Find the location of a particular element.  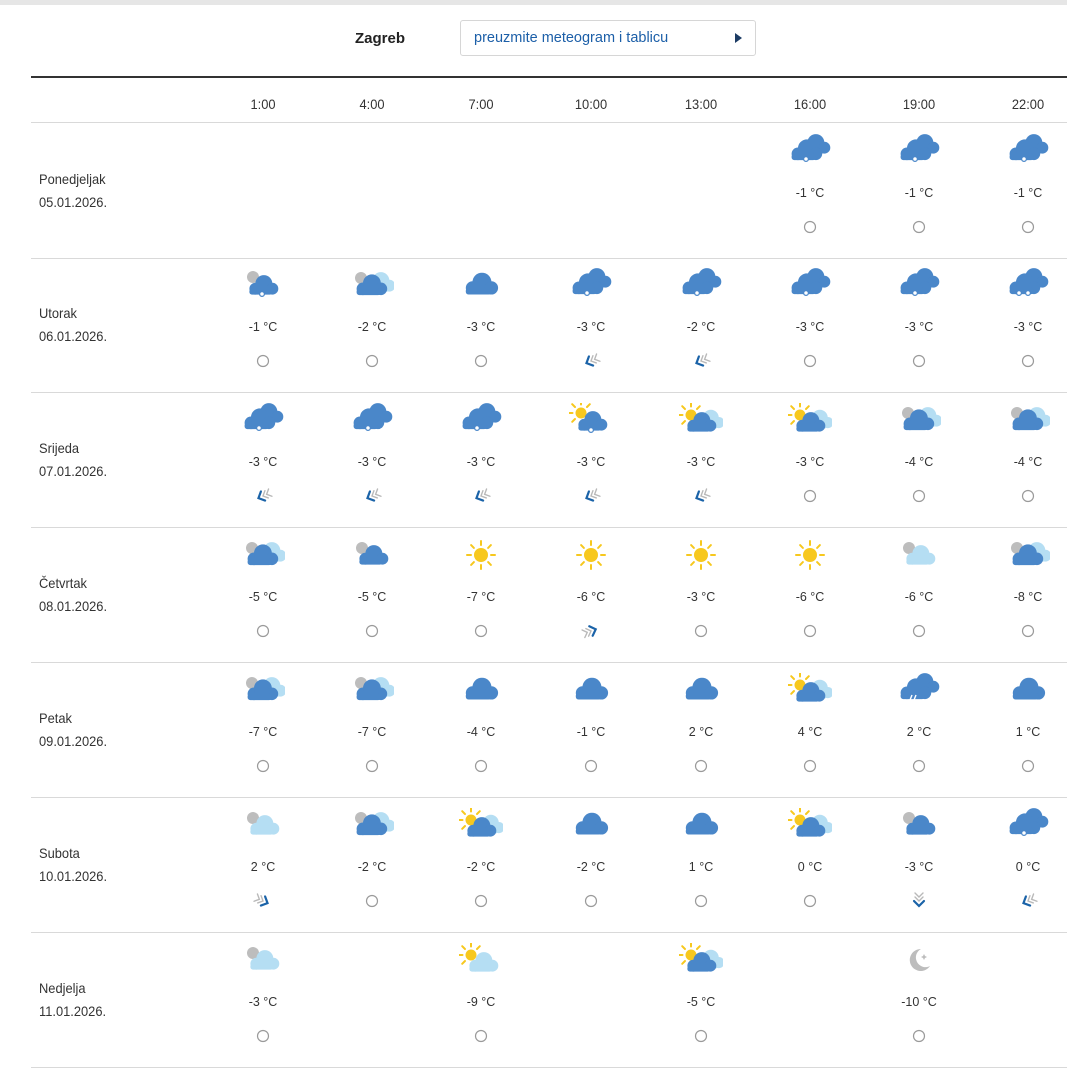

temperature: 4 °C is located at coordinates (810, 732).